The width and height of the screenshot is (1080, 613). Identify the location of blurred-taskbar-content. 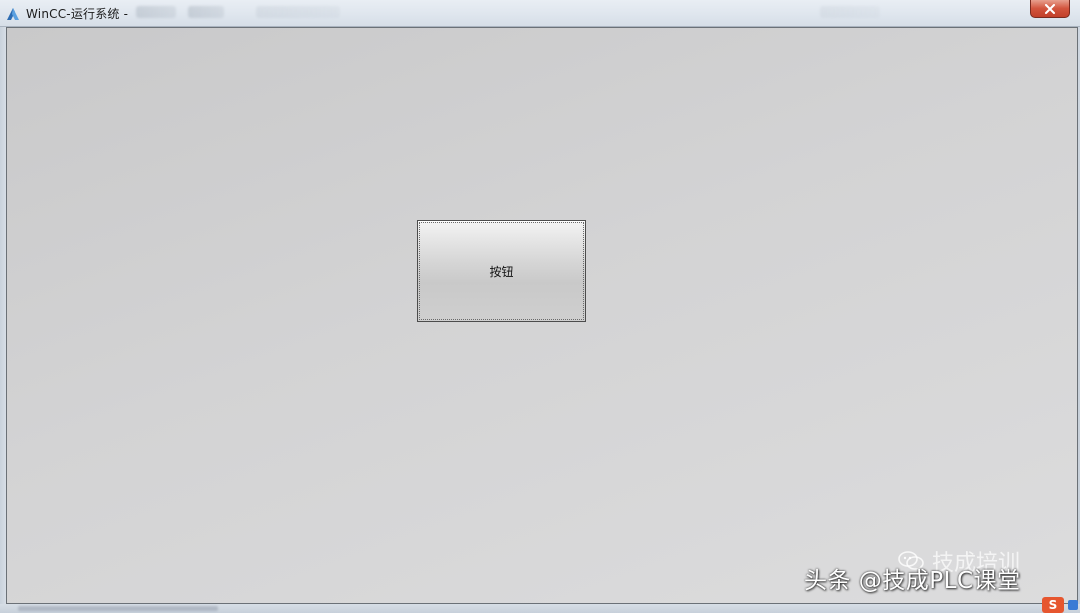
(118, 608).